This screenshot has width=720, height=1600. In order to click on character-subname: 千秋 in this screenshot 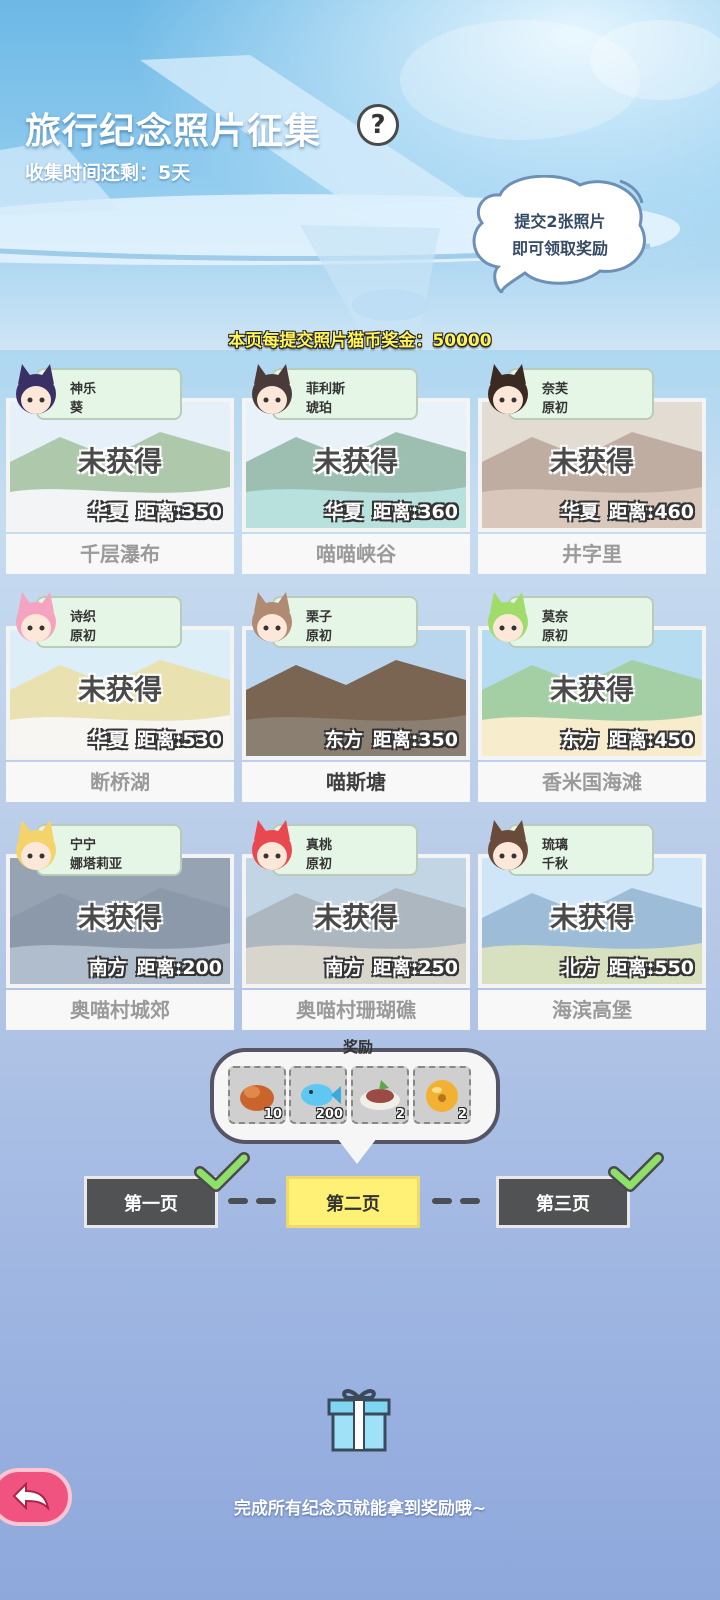, I will do `click(555, 864)`.